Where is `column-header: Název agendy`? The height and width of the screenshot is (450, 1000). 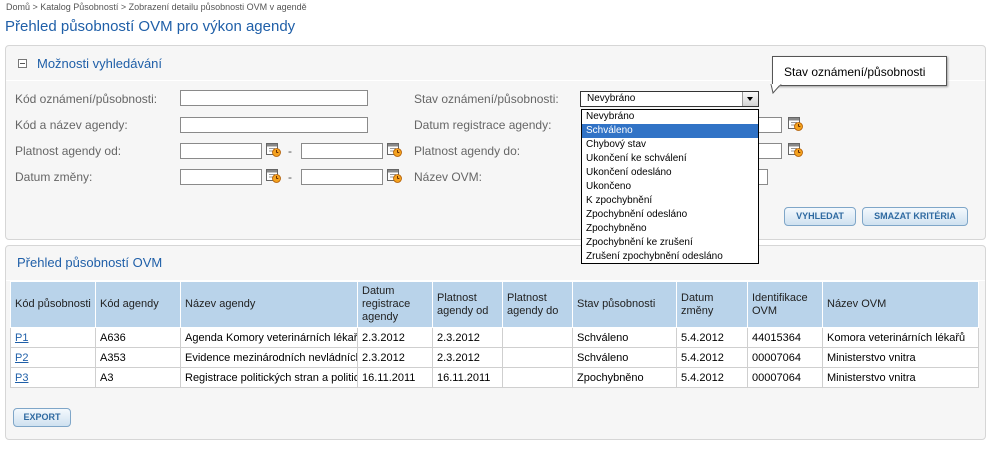 column-header: Název agendy is located at coordinates (269, 304).